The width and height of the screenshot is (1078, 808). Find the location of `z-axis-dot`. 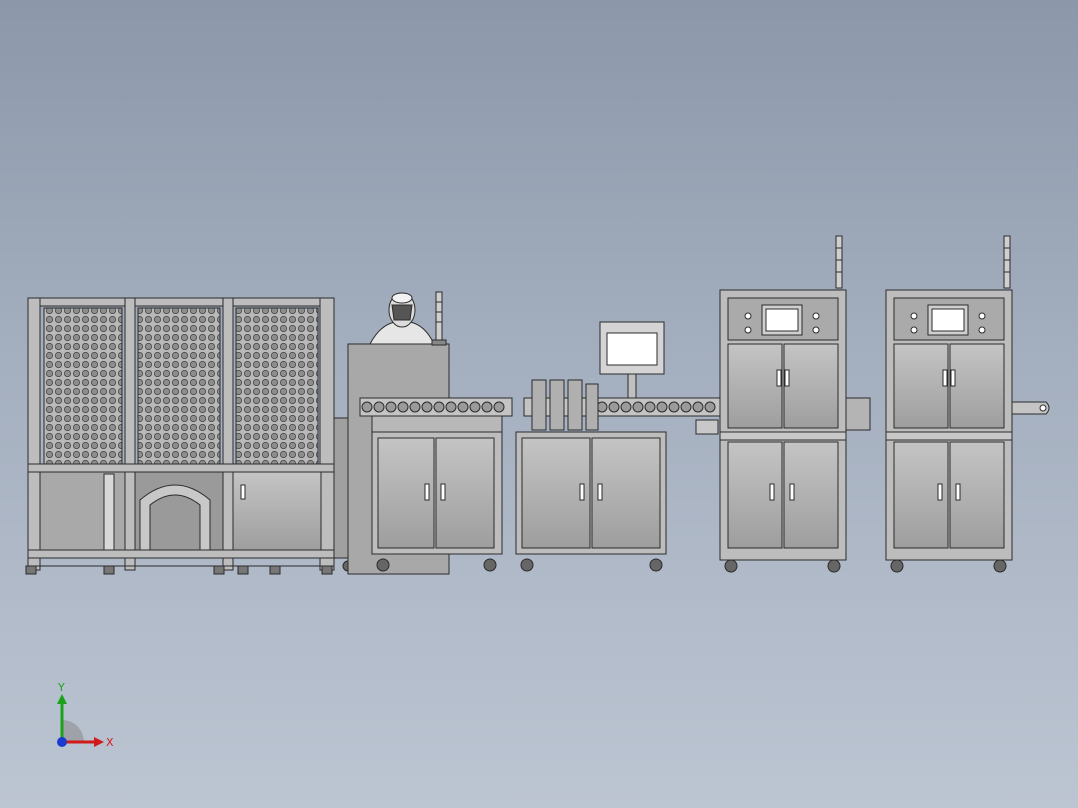

z-axis-dot is located at coordinates (62, 742).